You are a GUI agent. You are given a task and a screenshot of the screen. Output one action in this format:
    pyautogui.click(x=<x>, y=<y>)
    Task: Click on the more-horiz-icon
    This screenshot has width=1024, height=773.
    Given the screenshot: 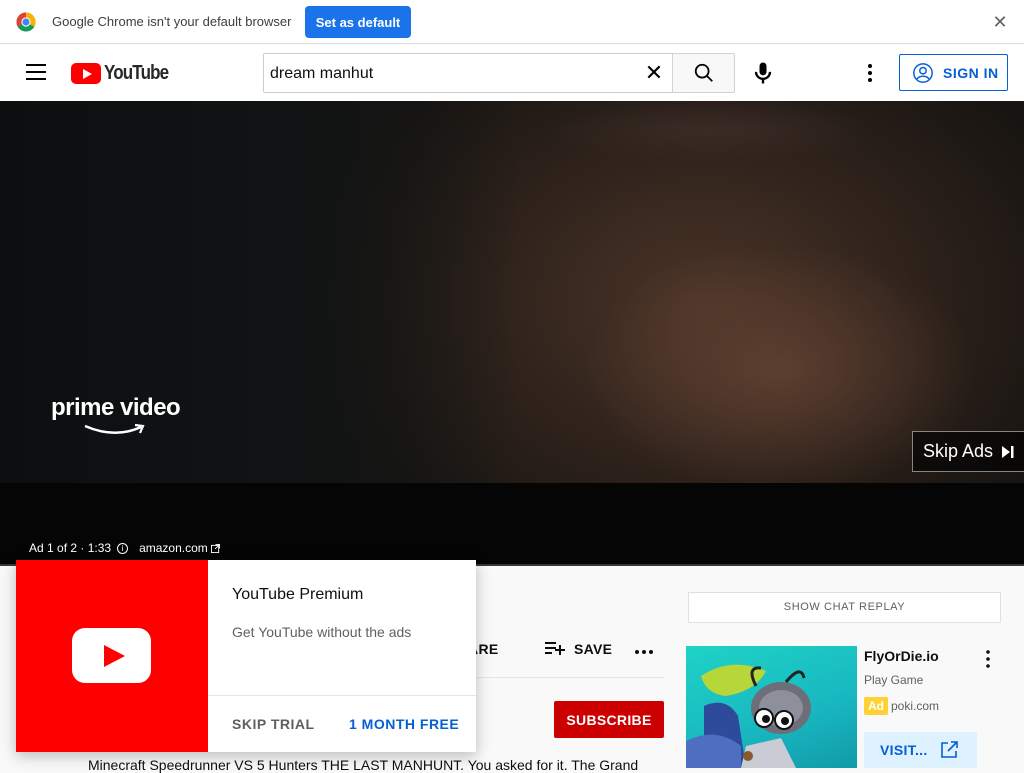 What is the action you would take?
    pyautogui.click(x=644, y=652)
    